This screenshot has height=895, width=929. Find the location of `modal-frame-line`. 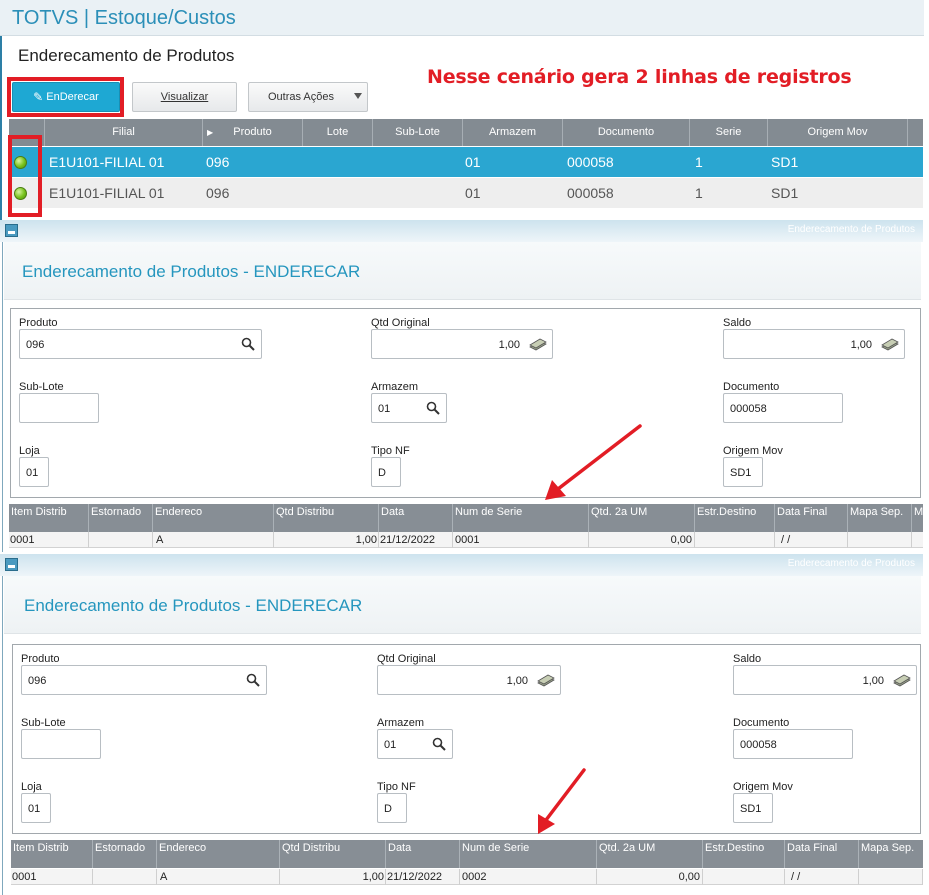

modal-frame-line is located at coordinates (2, 397).